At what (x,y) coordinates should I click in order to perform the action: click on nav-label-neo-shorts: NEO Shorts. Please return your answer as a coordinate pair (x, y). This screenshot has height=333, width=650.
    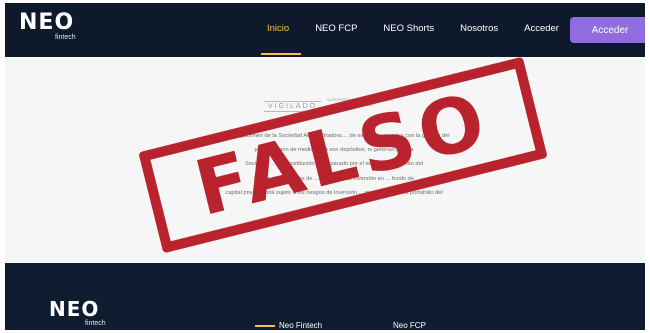
    Looking at the image, I should click on (409, 28).